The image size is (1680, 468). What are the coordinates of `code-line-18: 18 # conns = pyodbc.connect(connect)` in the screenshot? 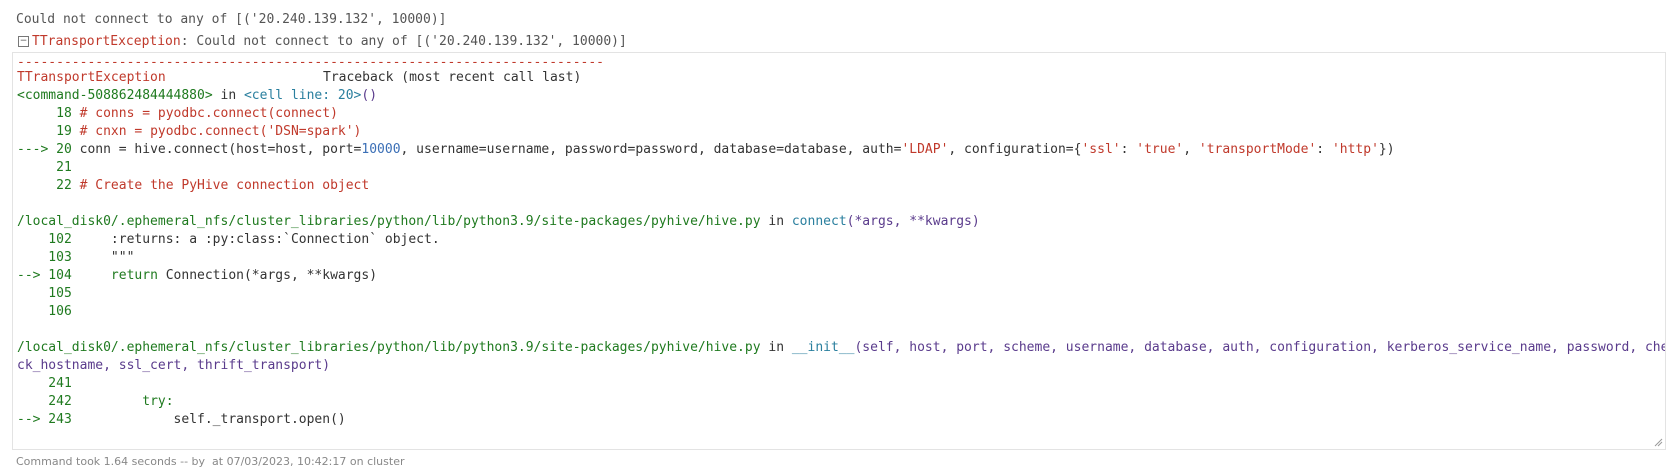 It's located at (177, 113).